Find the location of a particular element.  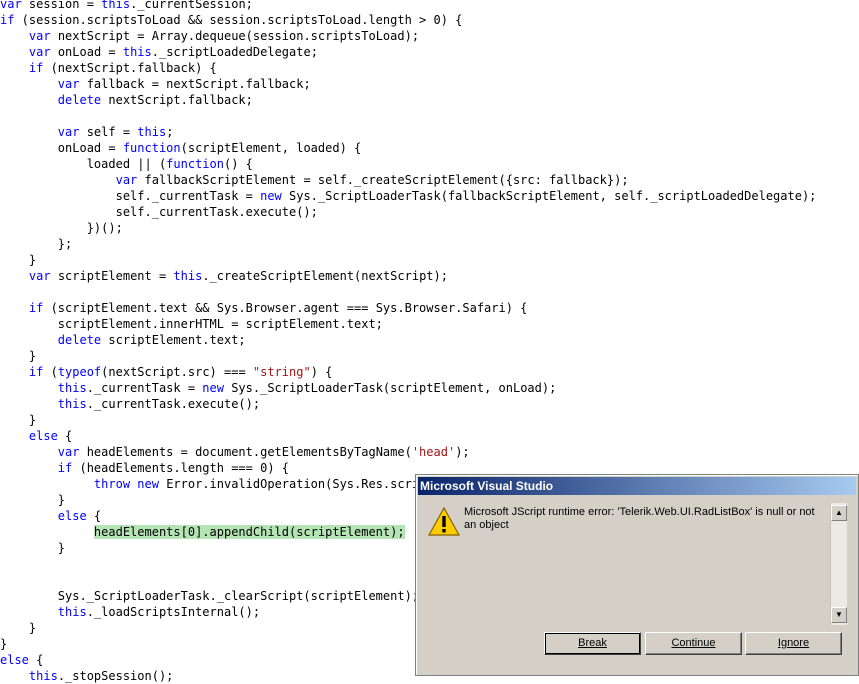

code-line: } is located at coordinates (429, 356).